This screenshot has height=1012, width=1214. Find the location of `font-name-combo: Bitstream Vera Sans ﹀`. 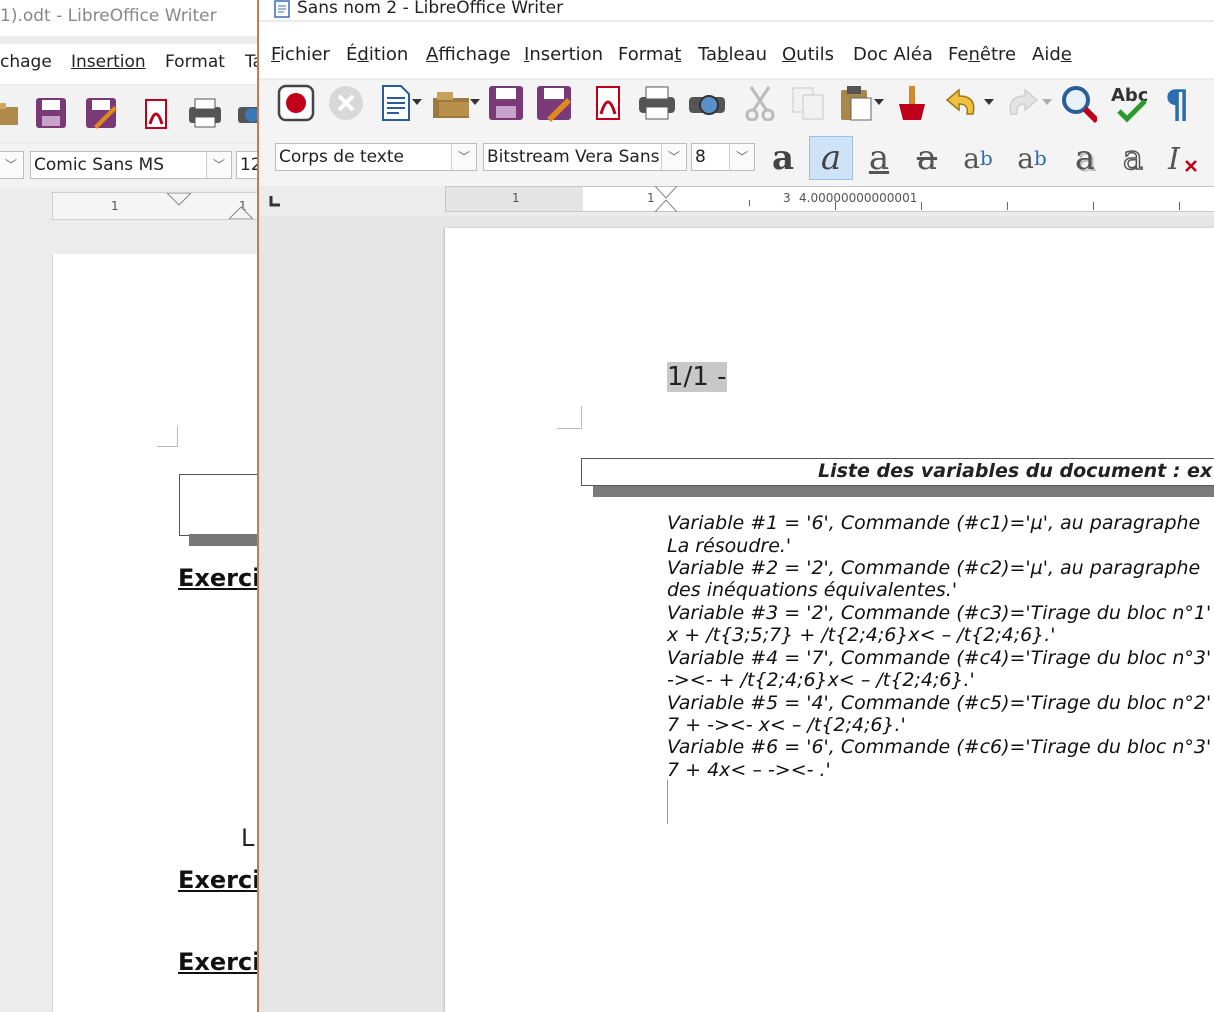

font-name-combo: Bitstream Vera Sans ﹀ is located at coordinates (585, 157).